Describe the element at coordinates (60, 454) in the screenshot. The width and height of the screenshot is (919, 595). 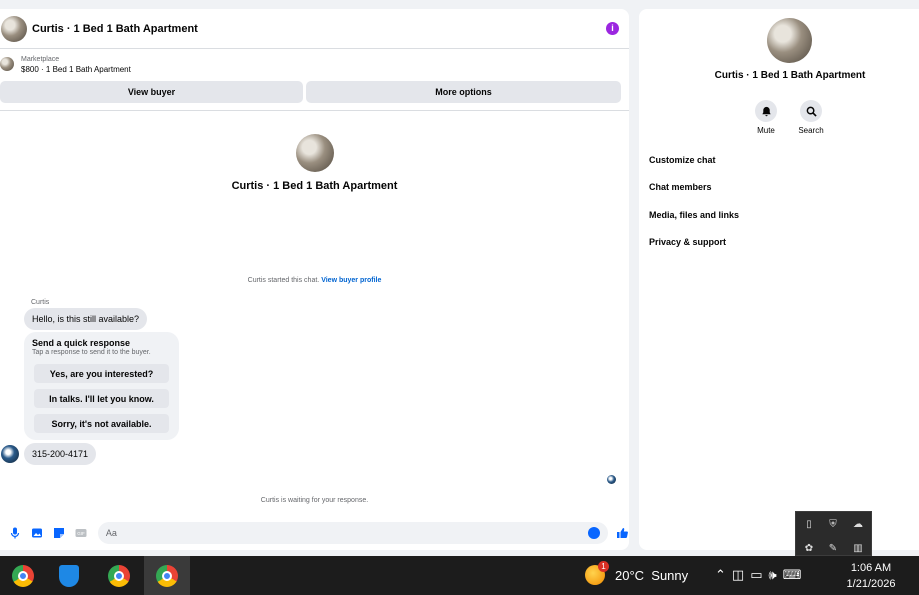
I see `message-bubble: 315-200-4171` at that location.